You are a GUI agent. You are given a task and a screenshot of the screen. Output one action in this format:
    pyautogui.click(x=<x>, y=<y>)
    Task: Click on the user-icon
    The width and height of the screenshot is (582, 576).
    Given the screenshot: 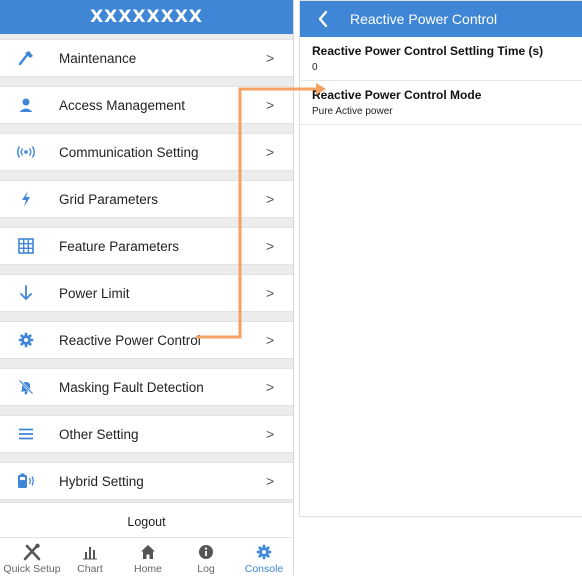 What is the action you would take?
    pyautogui.click(x=26, y=105)
    